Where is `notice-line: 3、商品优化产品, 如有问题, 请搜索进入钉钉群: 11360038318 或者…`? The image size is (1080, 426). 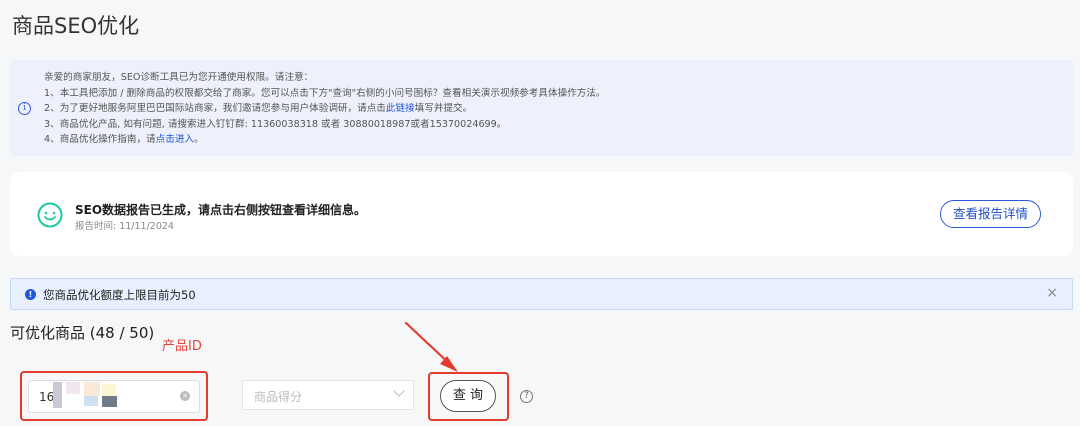 notice-line: 3、商品优化产品, 如有问题, 请搜索进入钉钉群: 11360038318 或者… is located at coordinates (275, 124).